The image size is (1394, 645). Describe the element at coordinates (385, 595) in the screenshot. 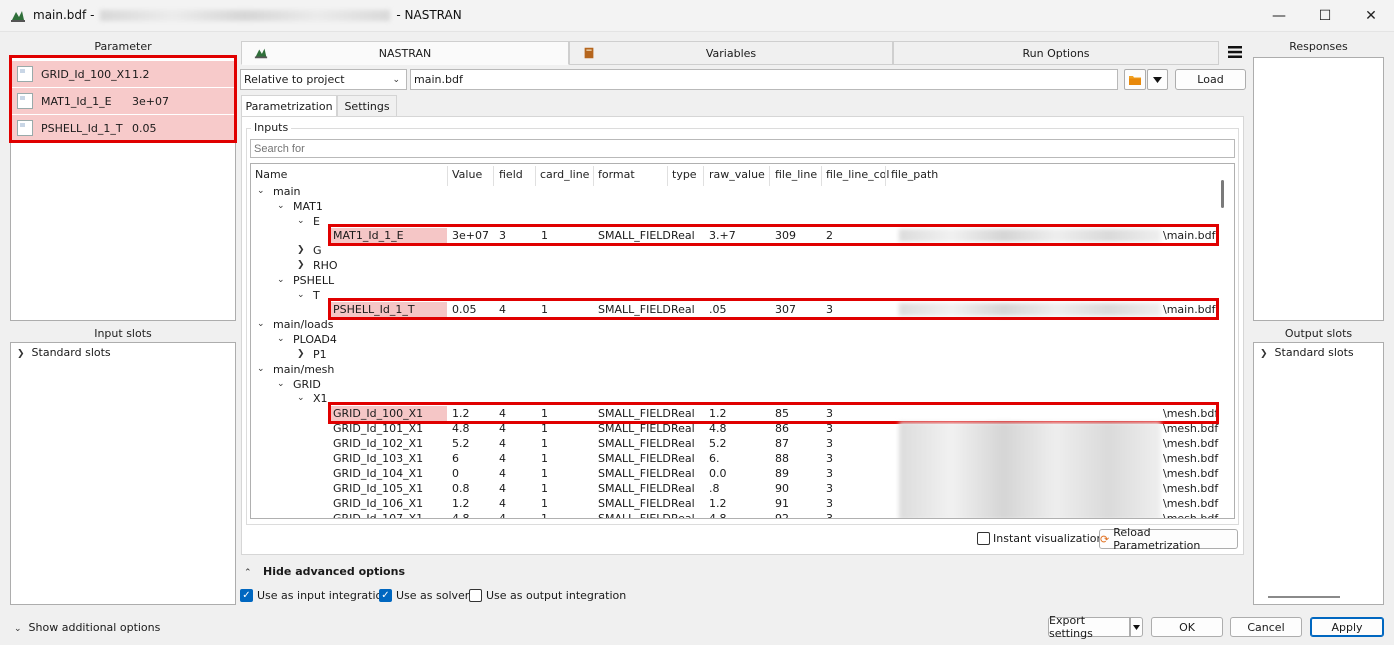

I see `use-solver-checkbox: ✓` at that location.